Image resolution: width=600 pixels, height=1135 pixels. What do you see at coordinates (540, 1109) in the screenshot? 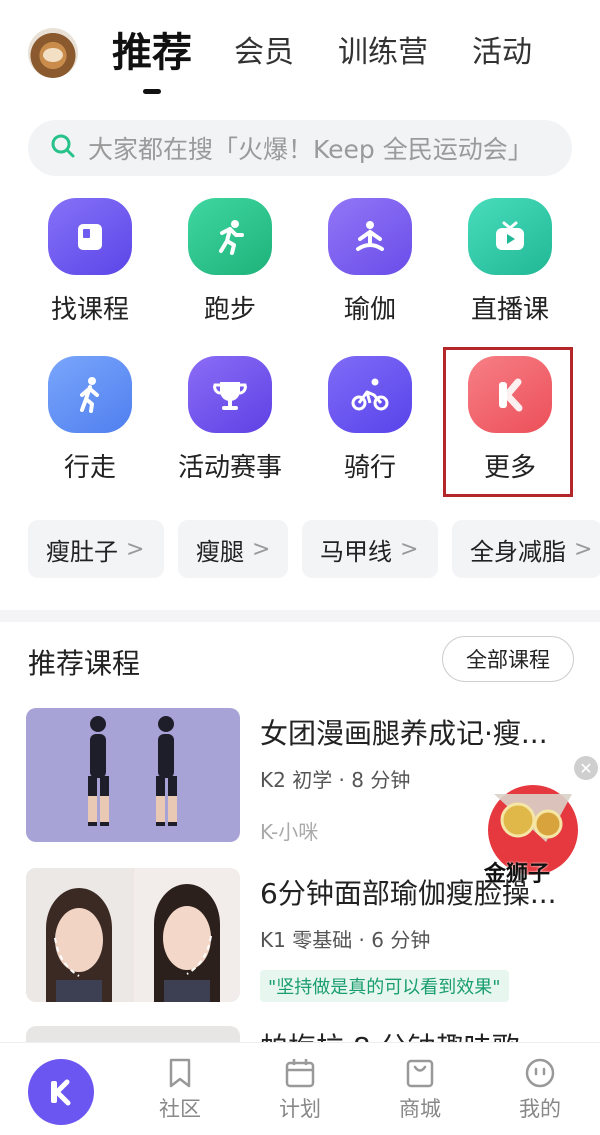
I see `nav-label: 我的` at bounding box center [540, 1109].